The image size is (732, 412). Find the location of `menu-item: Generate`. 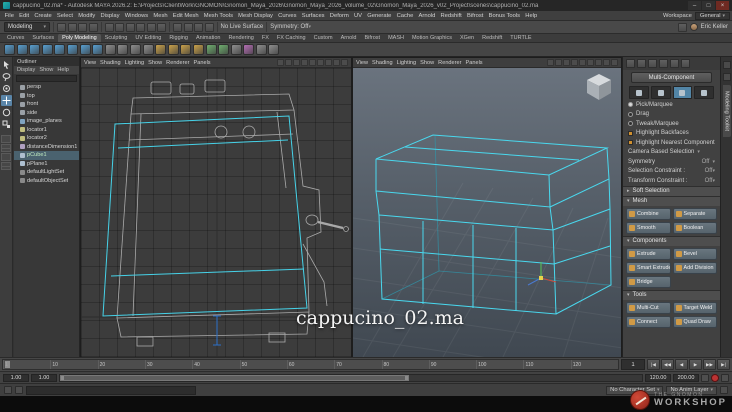

menu-item: Generate is located at coordinates (379, 16).